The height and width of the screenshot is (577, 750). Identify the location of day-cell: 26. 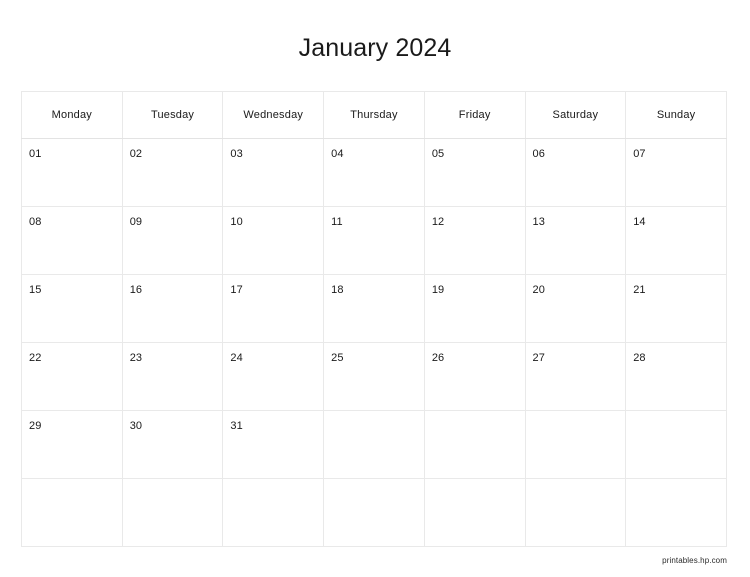
(474, 376).